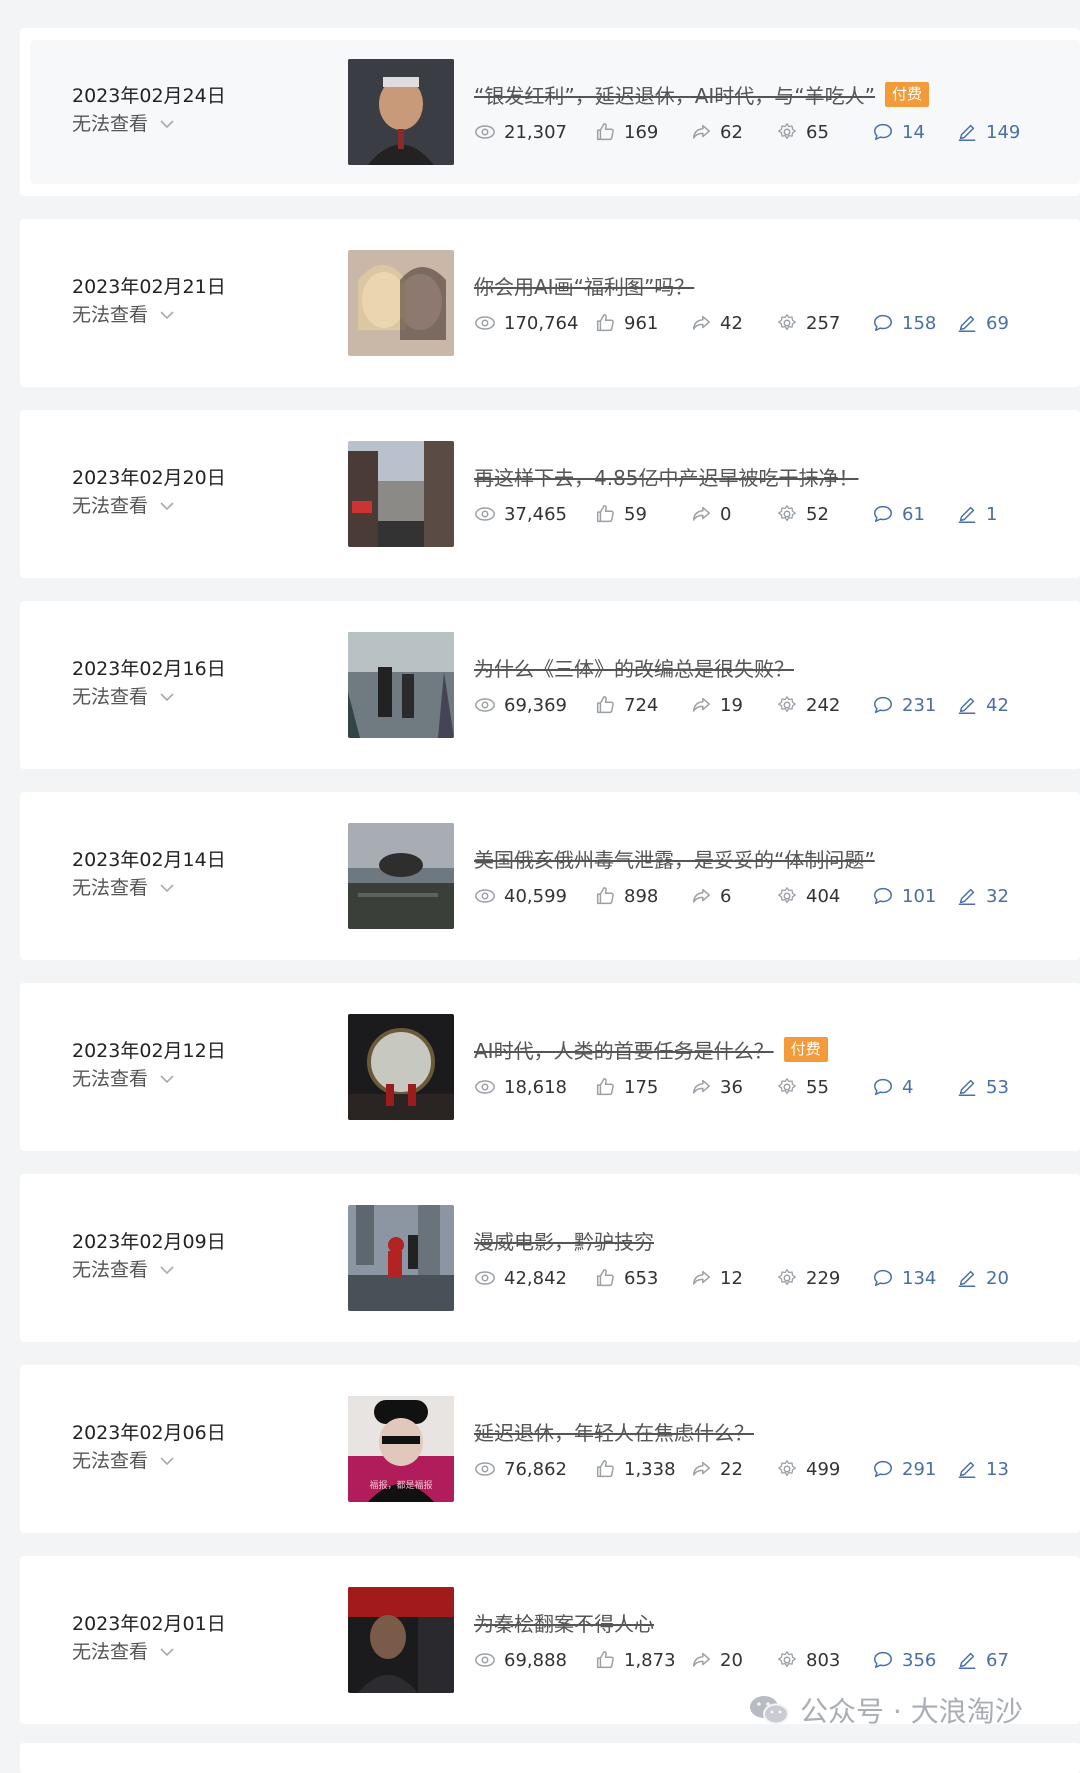 The width and height of the screenshot is (1080, 1773). What do you see at coordinates (634, 667) in the screenshot?
I see `article-title: 为什么《三体》的改编总是很失败？` at bounding box center [634, 667].